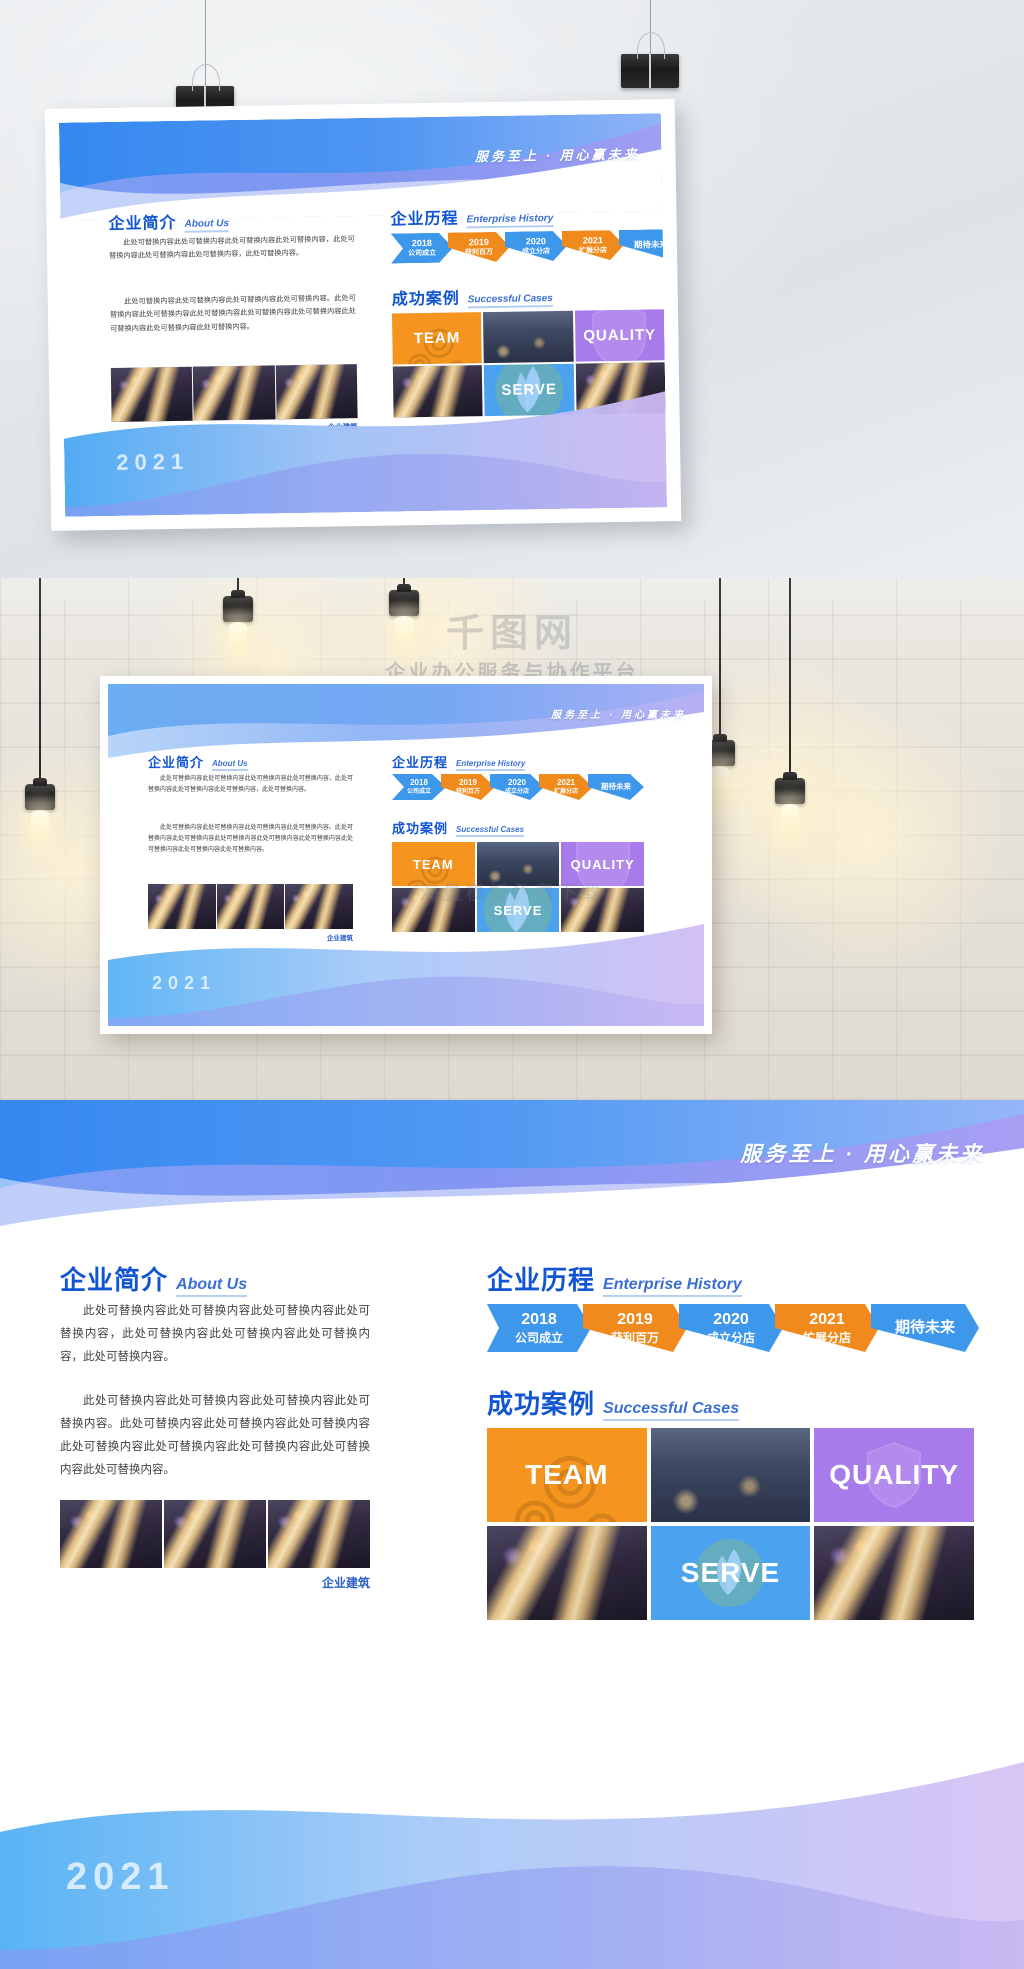 Image resolution: width=1024 pixels, height=1969 pixels. I want to click on timeline-step-label: 期待未来, so click(924, 1328).